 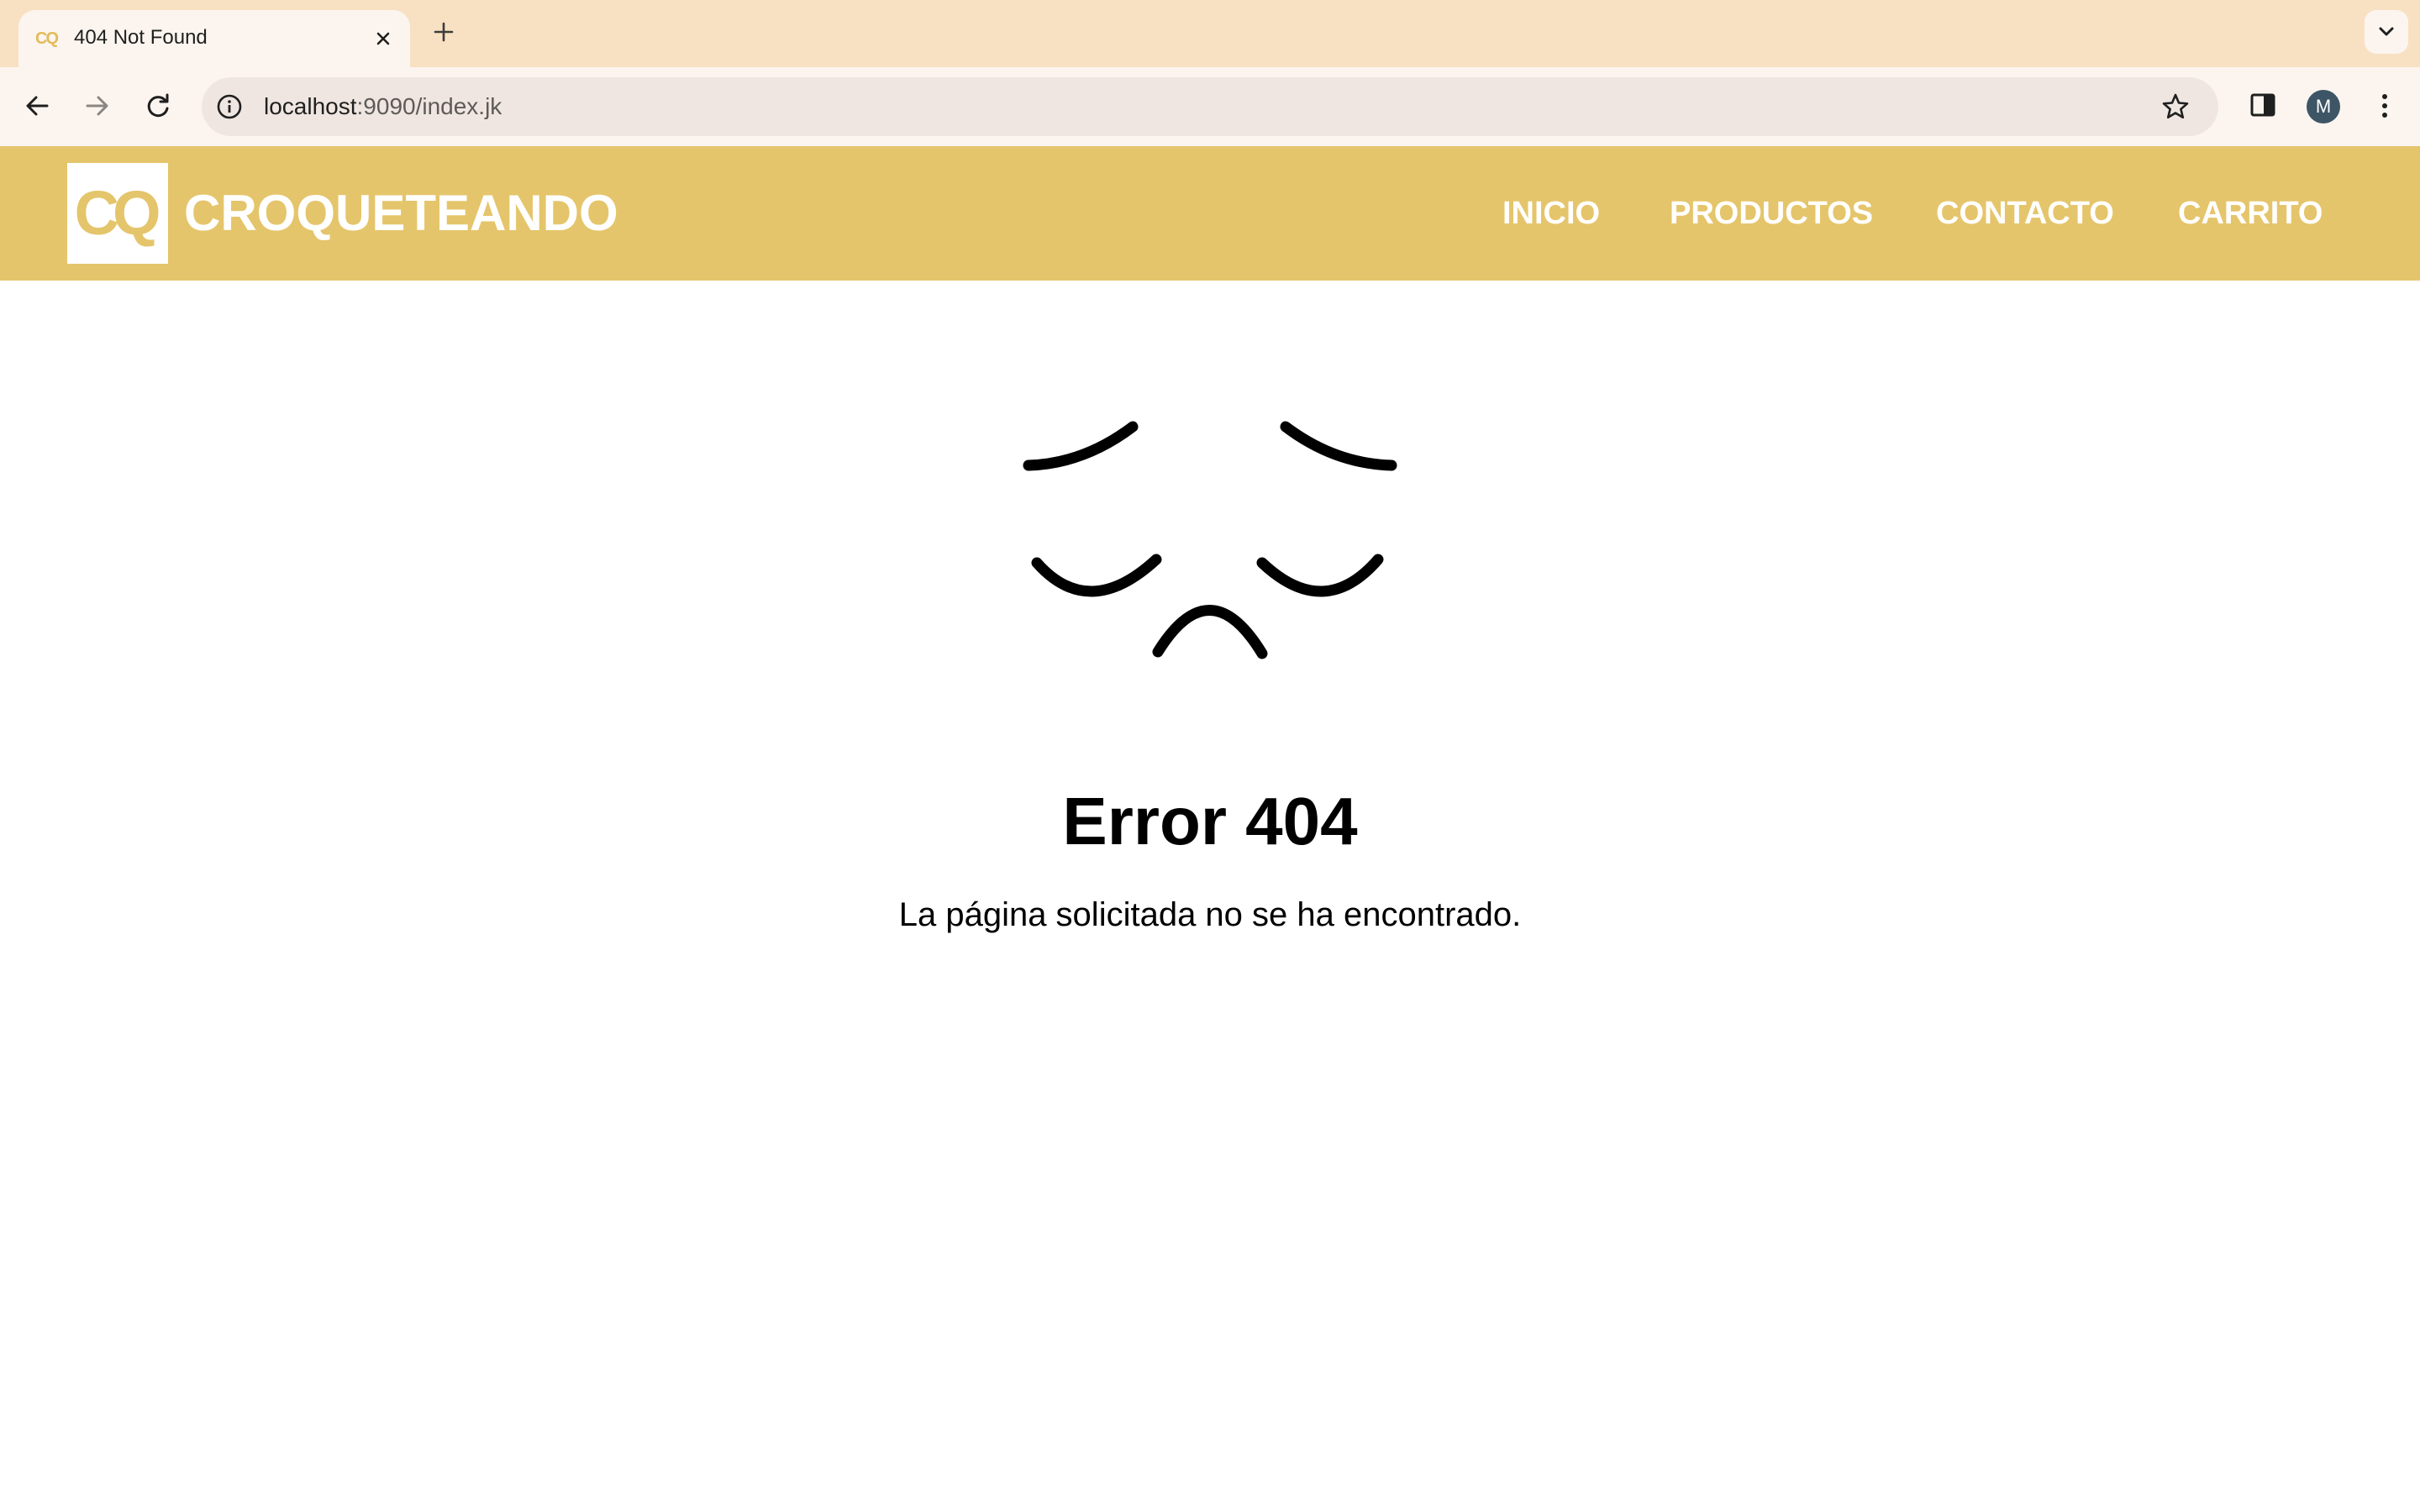 What do you see at coordinates (1210, 33) in the screenshot?
I see `browser-tab-strip: CQ 404 Not Found` at bounding box center [1210, 33].